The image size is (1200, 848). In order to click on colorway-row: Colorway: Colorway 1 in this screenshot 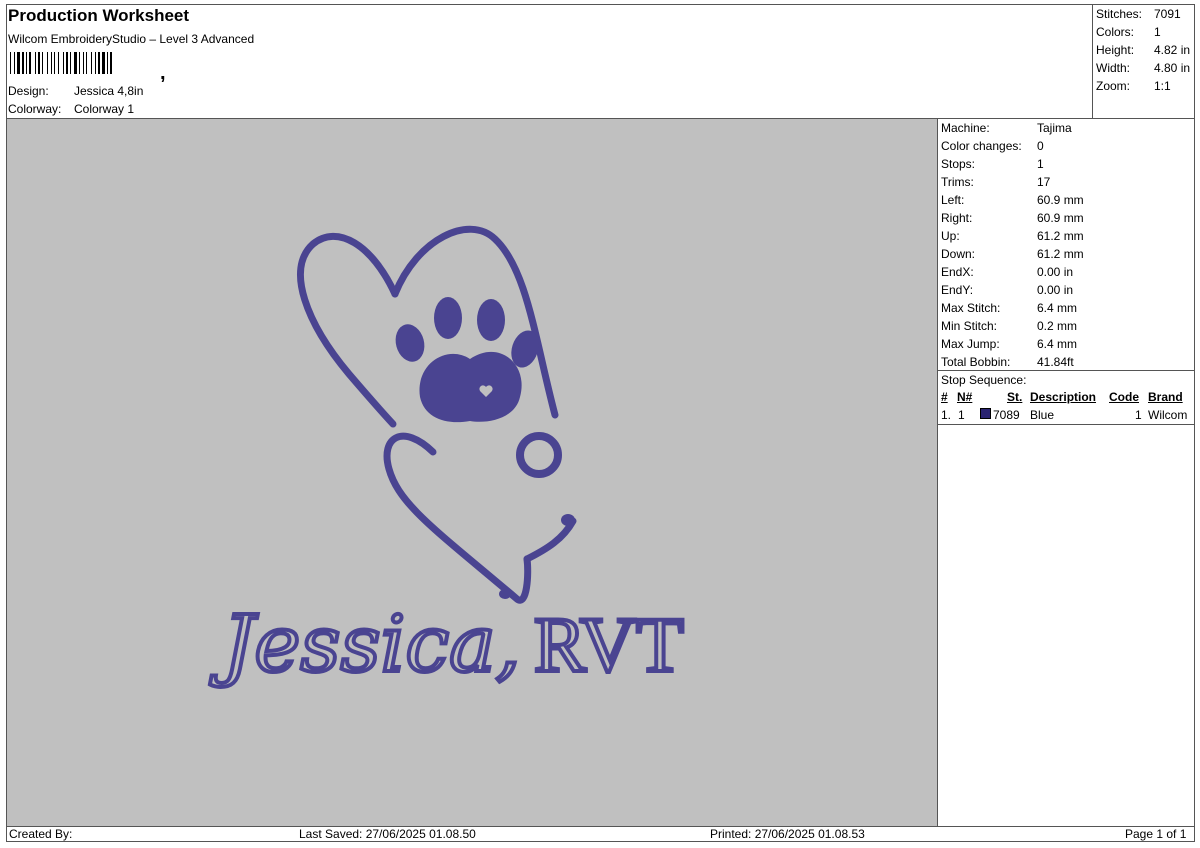, I will do `click(71, 109)`.